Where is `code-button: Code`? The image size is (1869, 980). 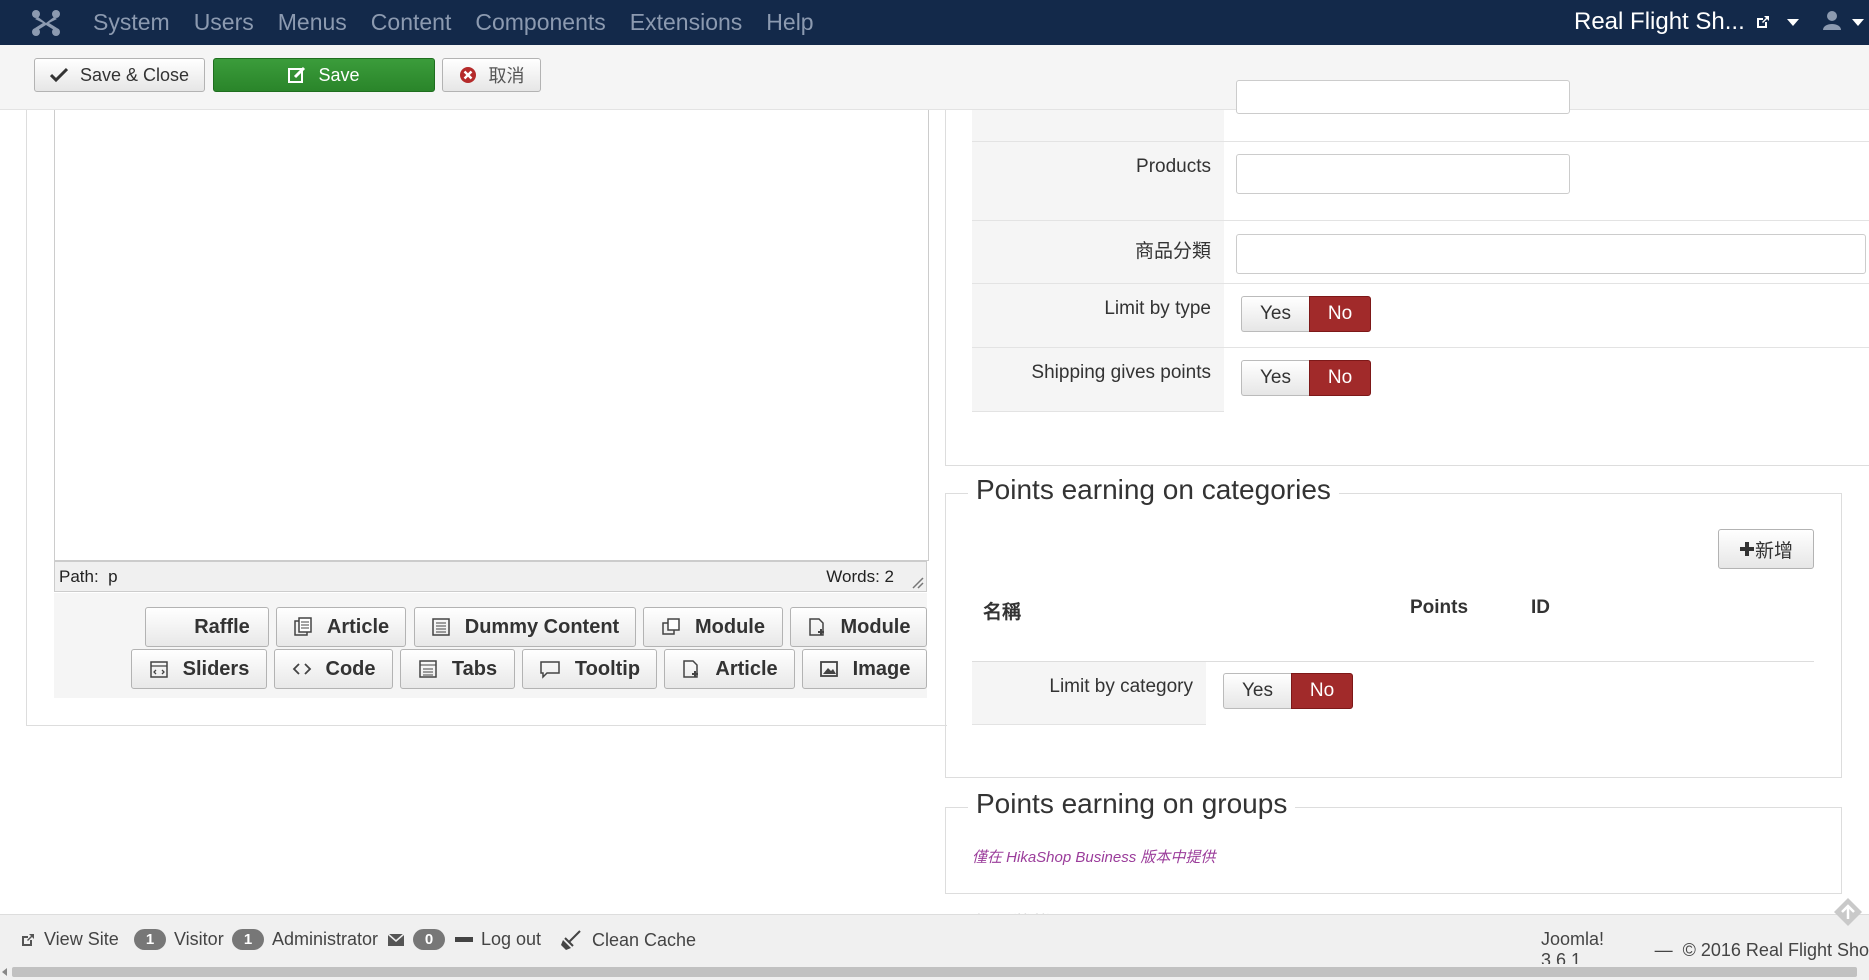
code-button: Code is located at coordinates (333, 669).